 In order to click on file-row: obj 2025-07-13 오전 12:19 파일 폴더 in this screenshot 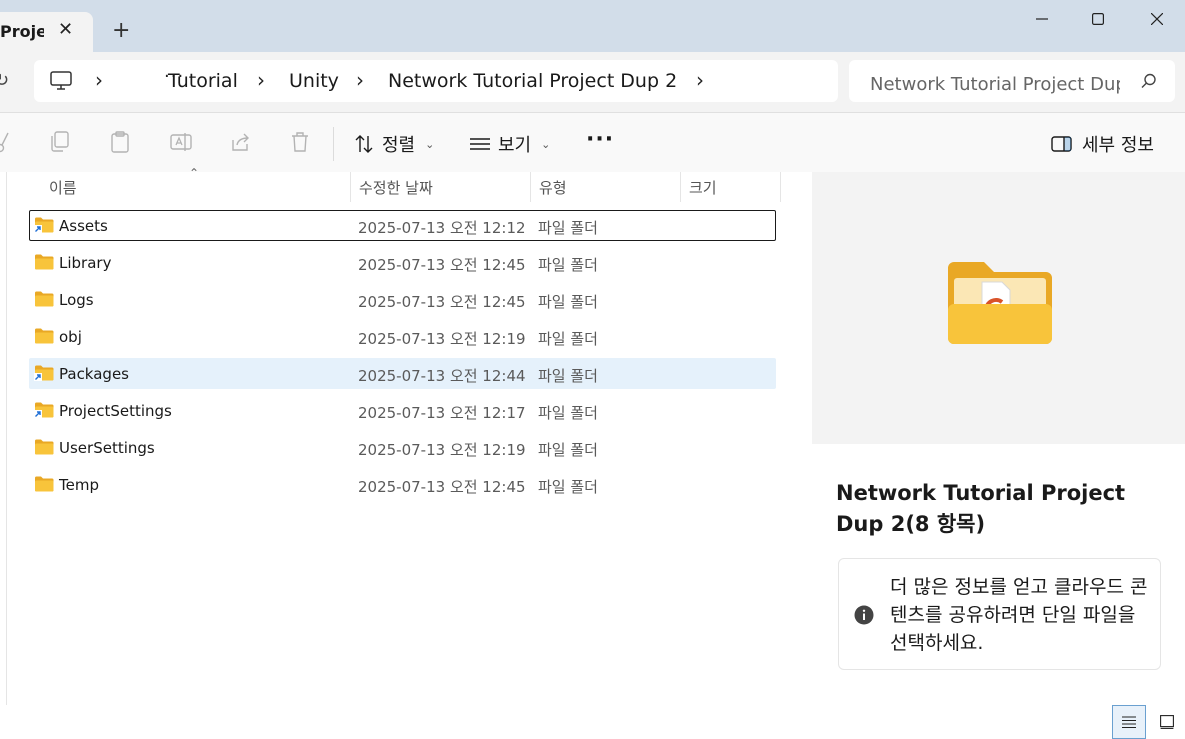, I will do `click(402, 336)`.